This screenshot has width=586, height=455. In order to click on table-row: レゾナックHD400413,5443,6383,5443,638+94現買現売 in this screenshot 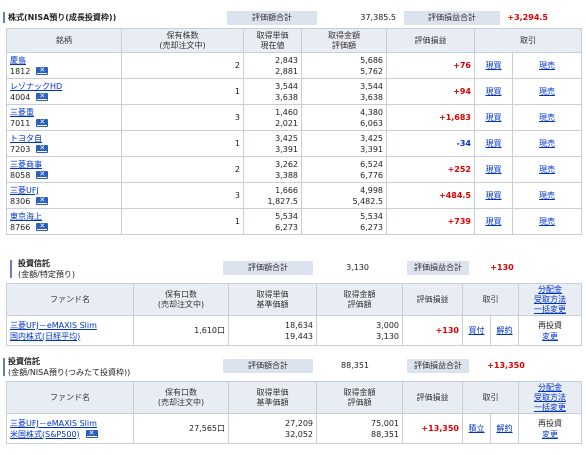, I will do `click(294, 91)`.